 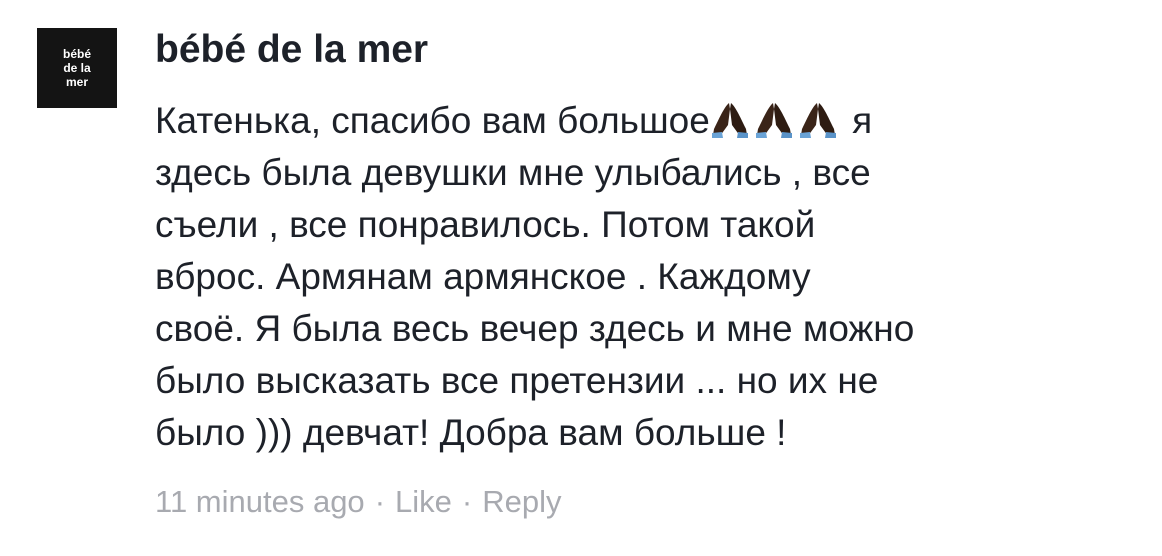 What do you see at coordinates (432, 120) in the screenshot?
I see `comment-text: Катенька, спасибо вам большое` at bounding box center [432, 120].